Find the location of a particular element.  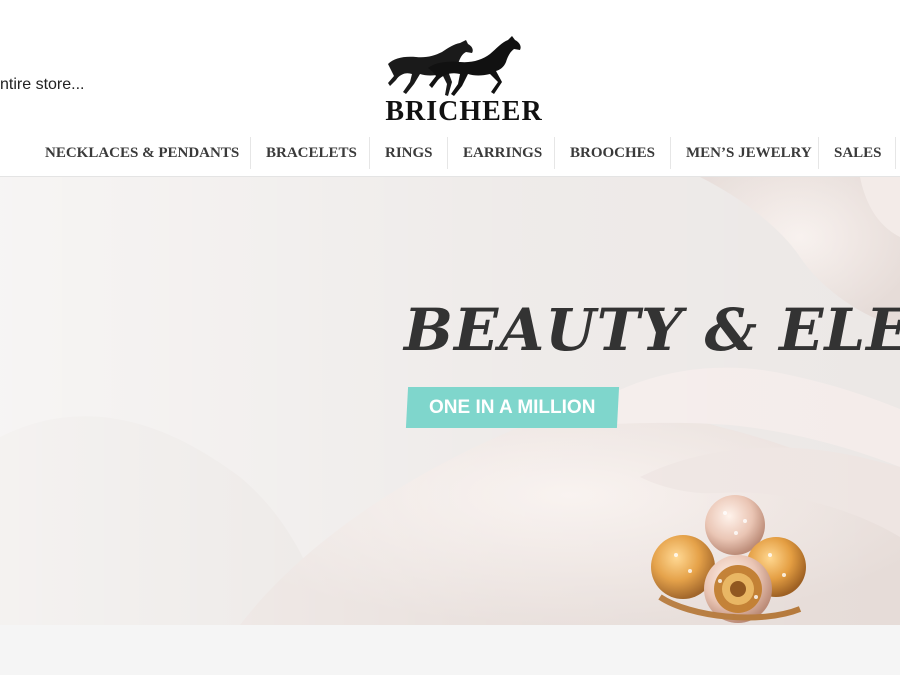

horses-logo-icon is located at coordinates (454, 66).